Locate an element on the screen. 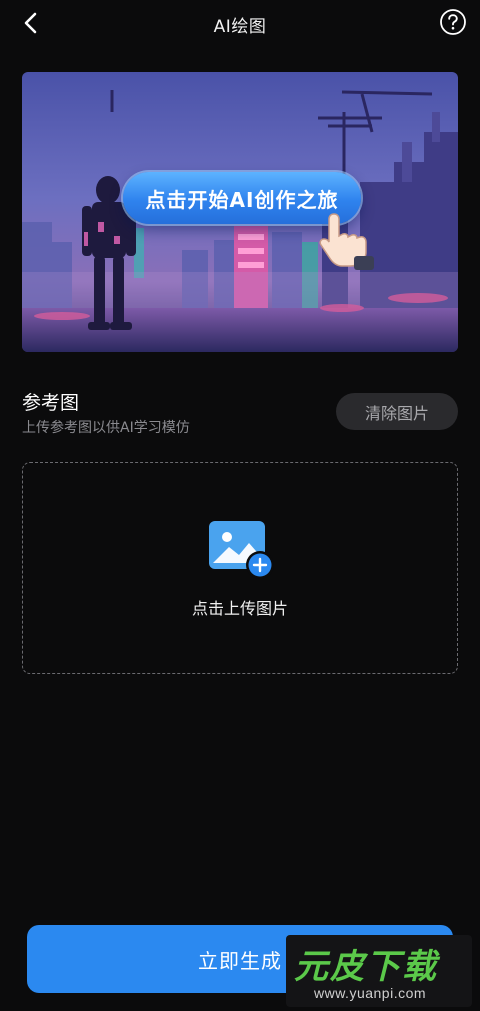 The image size is (480, 1011). question-circle-icon is located at coordinates (453, 22).